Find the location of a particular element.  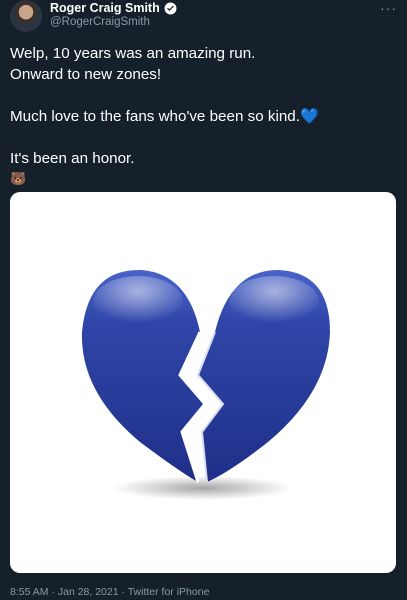

tweet-header: Roger Craig Smith @RogerCraigSmith ··· is located at coordinates (203, 19).